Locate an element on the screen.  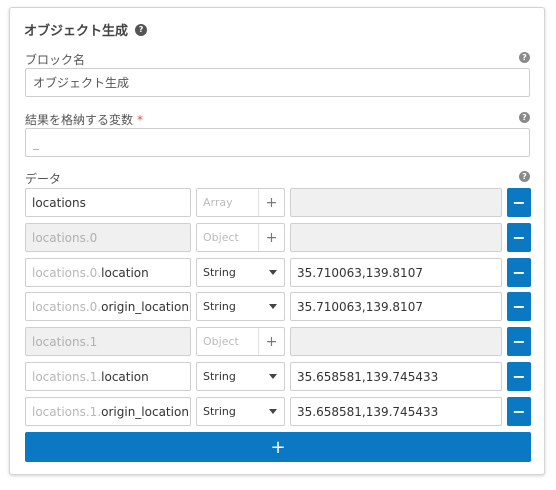
add-row-button: + is located at coordinates (278, 447).